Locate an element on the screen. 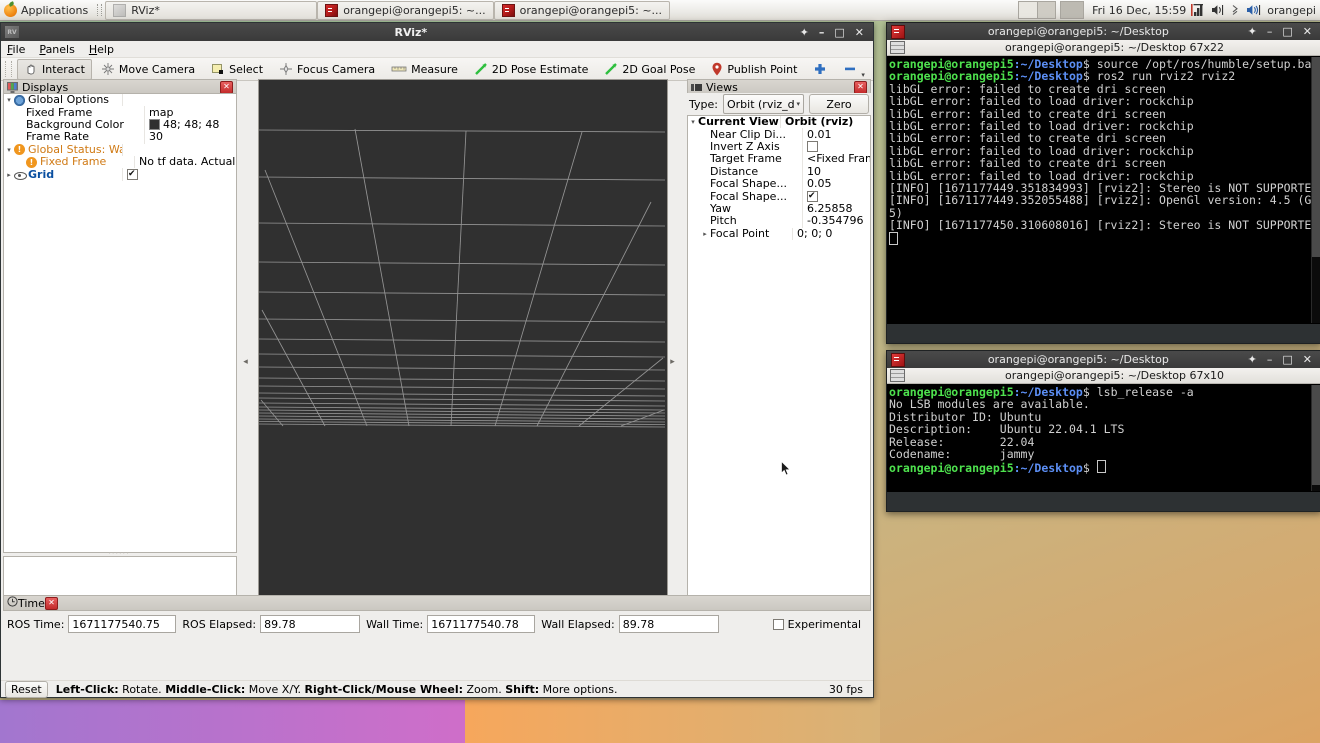  row-value: 0.05 is located at coordinates (836, 184).